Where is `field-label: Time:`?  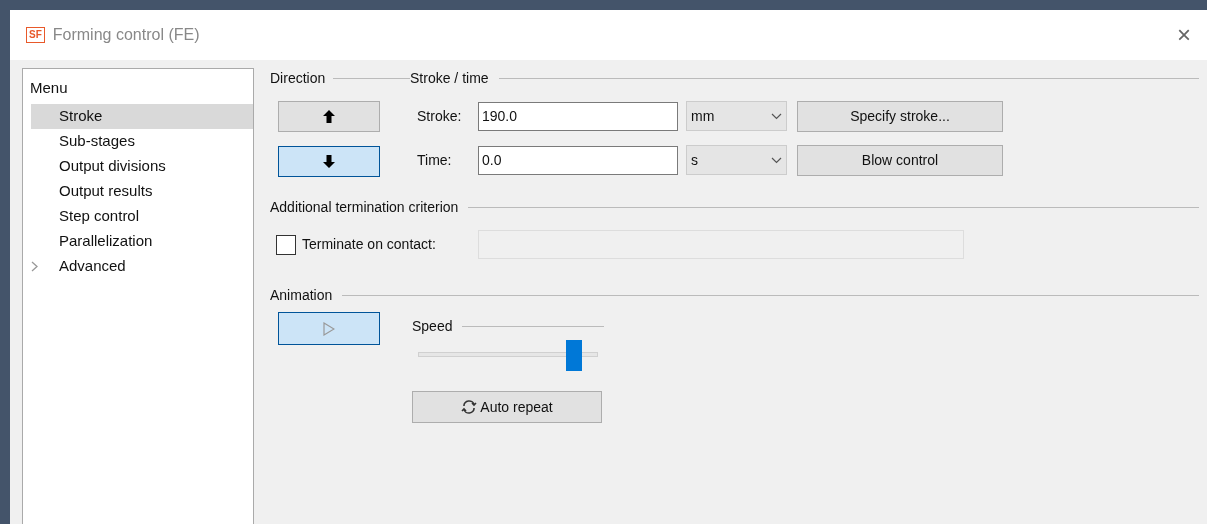 field-label: Time: is located at coordinates (435, 160).